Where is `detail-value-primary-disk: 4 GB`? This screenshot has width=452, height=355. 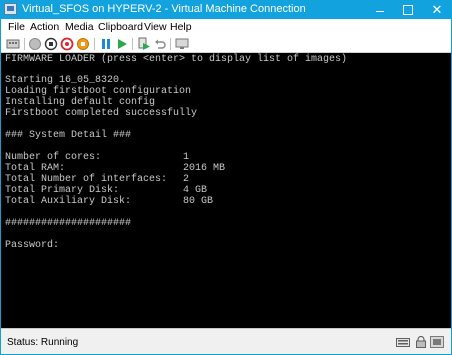
detail-value-primary-disk: 4 GB is located at coordinates (195, 190).